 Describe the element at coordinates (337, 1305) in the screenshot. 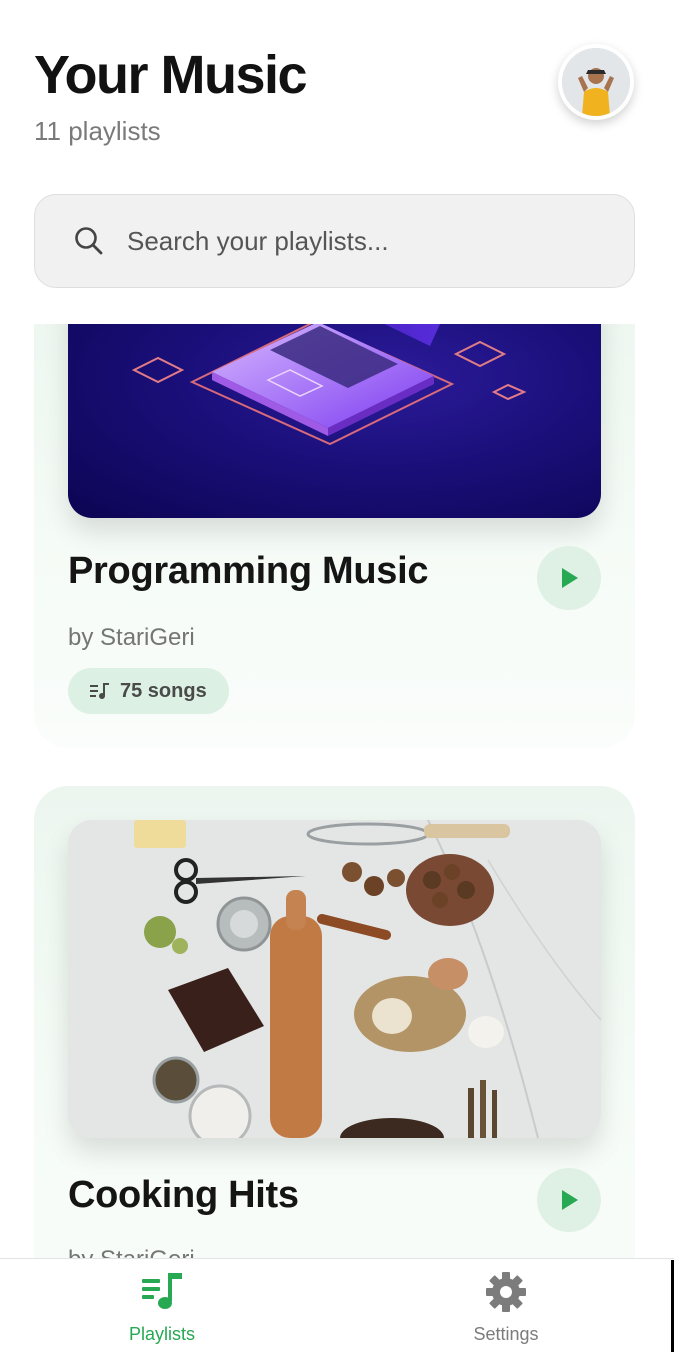

I see `bottom-nav: Playlists Settings` at that location.